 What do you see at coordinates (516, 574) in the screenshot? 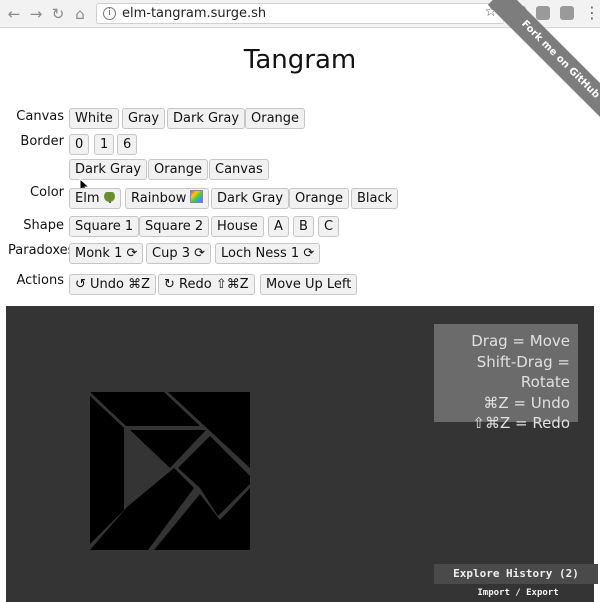
I see `explore-history-button: Explore History (2)` at bounding box center [516, 574].